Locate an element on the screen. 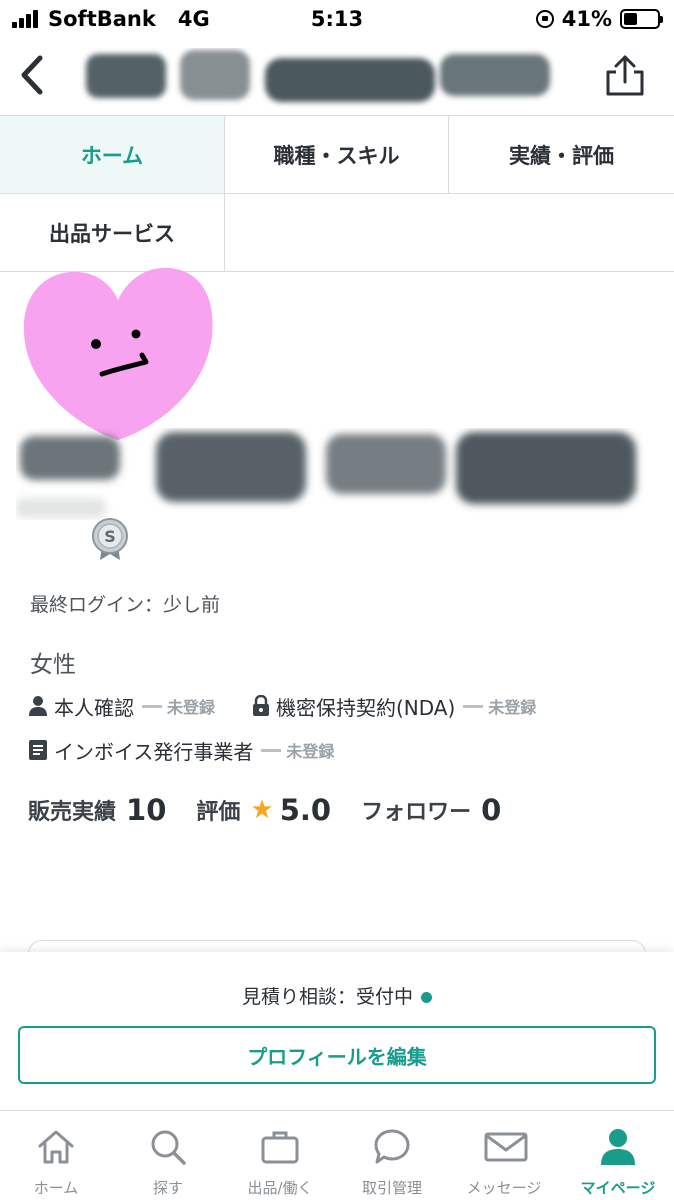  tabbar-label: ホーム is located at coordinates (56, 1188).